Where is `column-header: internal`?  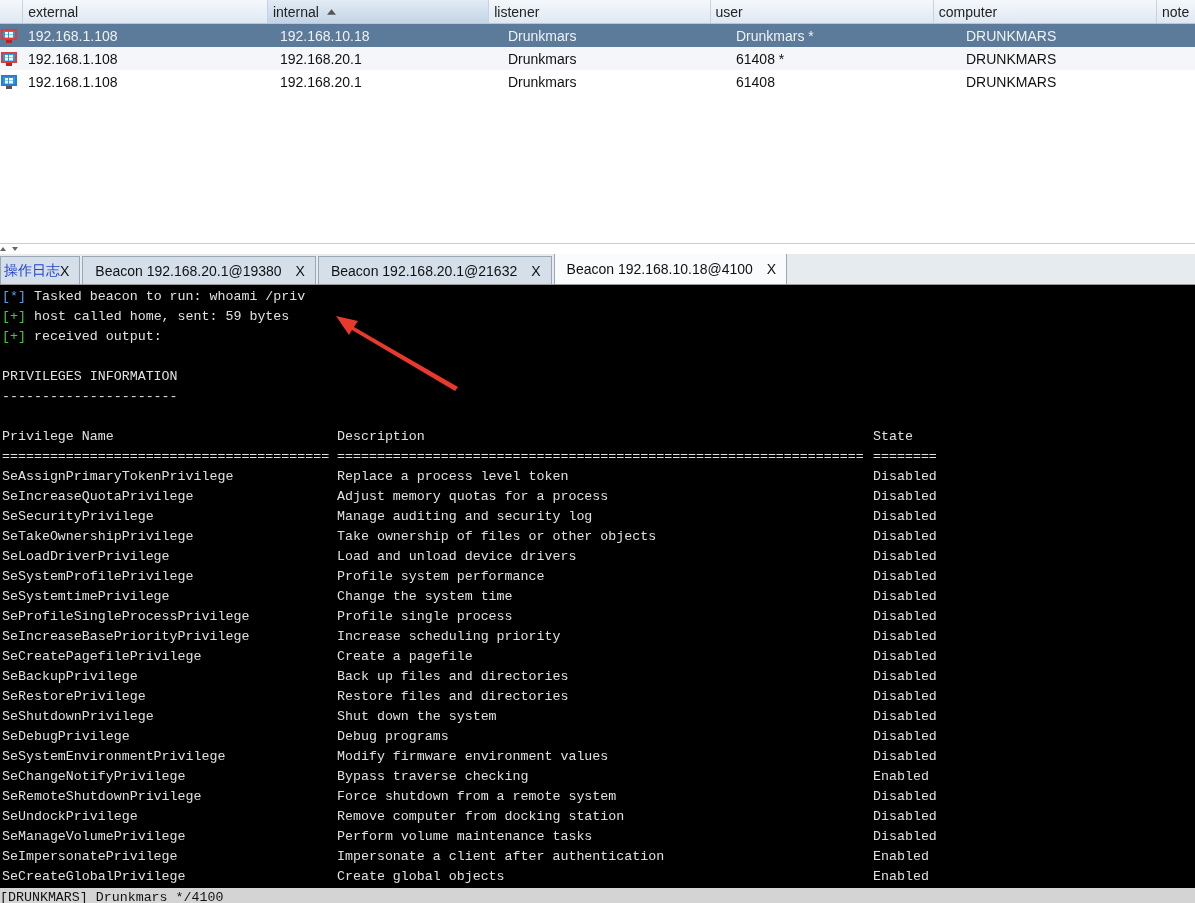 column-header: internal is located at coordinates (377, 11).